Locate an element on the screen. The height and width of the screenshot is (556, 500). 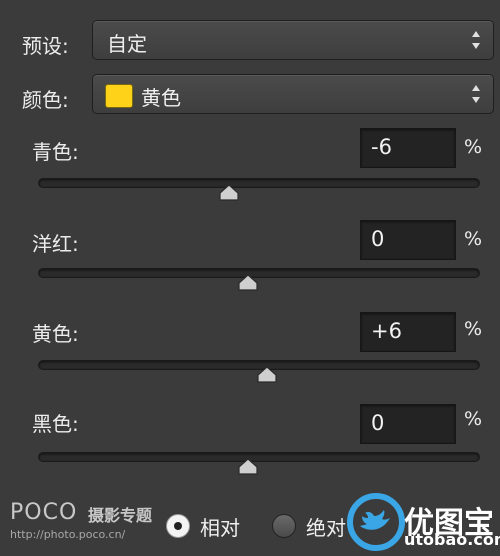
preset-label: 预设: is located at coordinates (45, 46).